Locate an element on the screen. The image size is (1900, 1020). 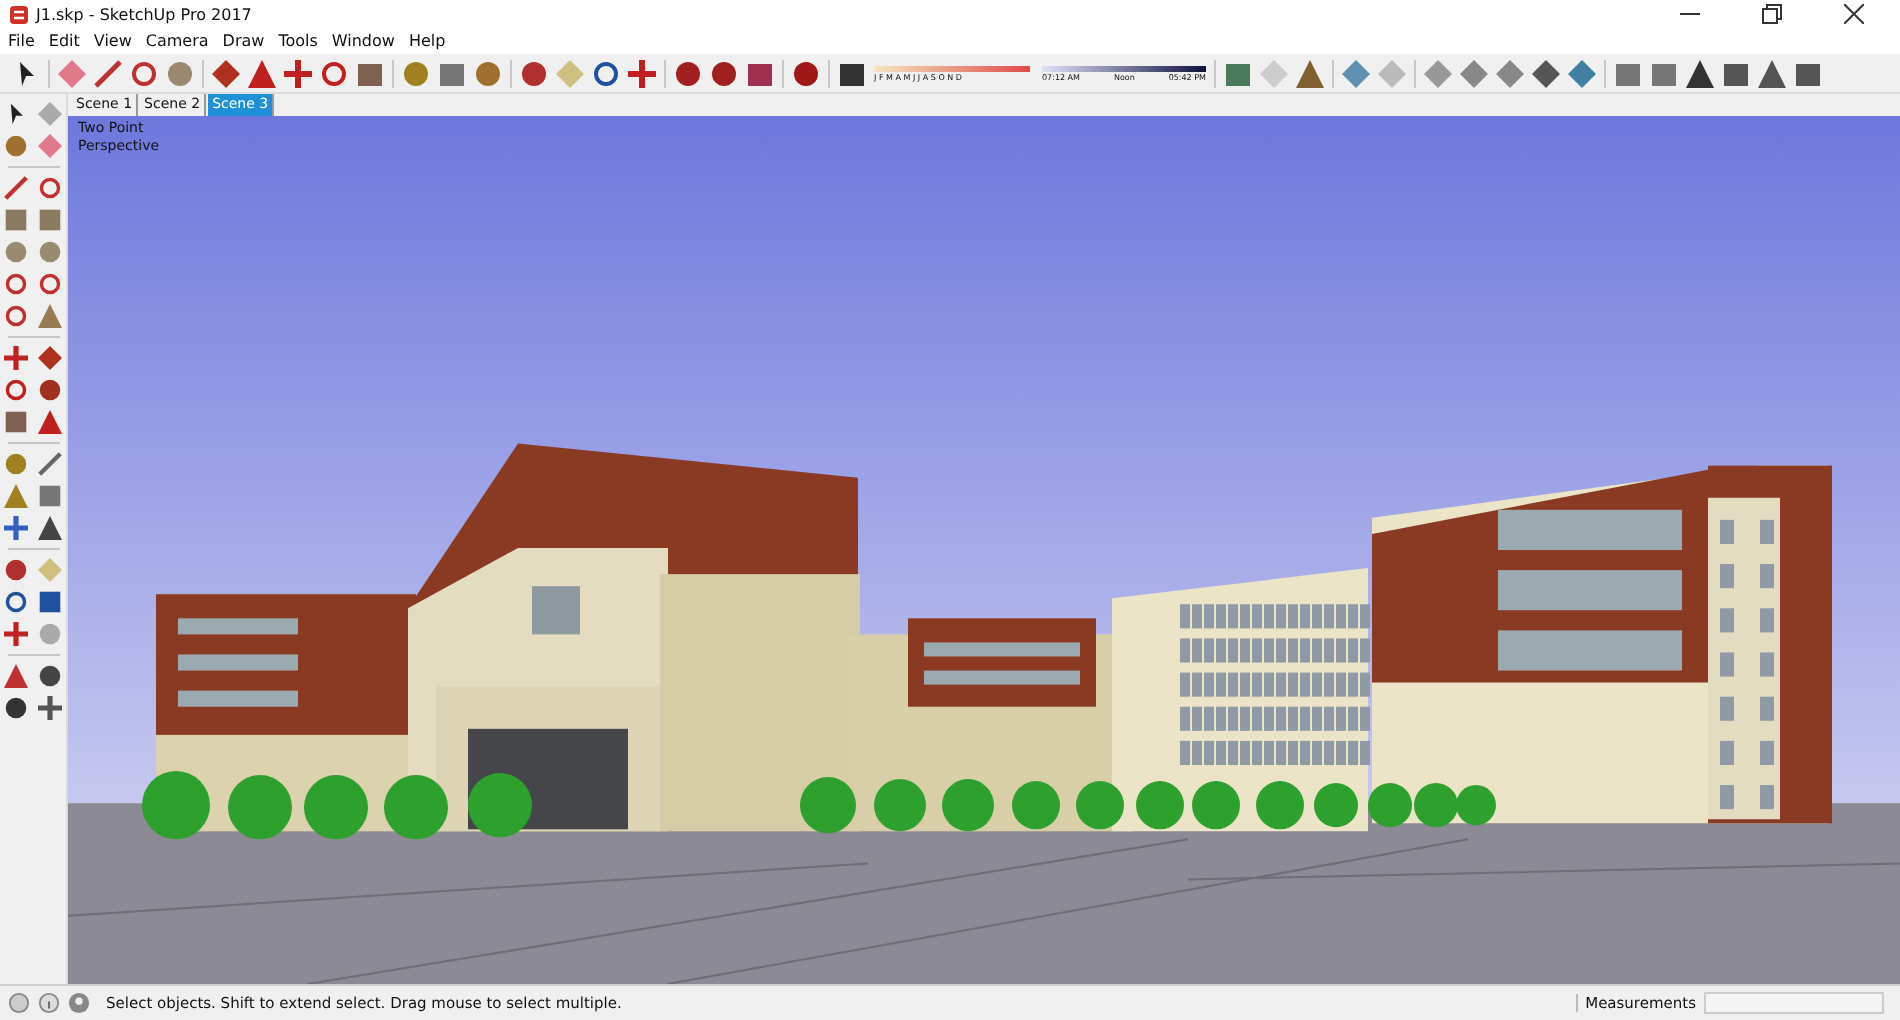
window-title: J1.skp - SketchUp Pro 2017 is located at coordinates (144, 14).